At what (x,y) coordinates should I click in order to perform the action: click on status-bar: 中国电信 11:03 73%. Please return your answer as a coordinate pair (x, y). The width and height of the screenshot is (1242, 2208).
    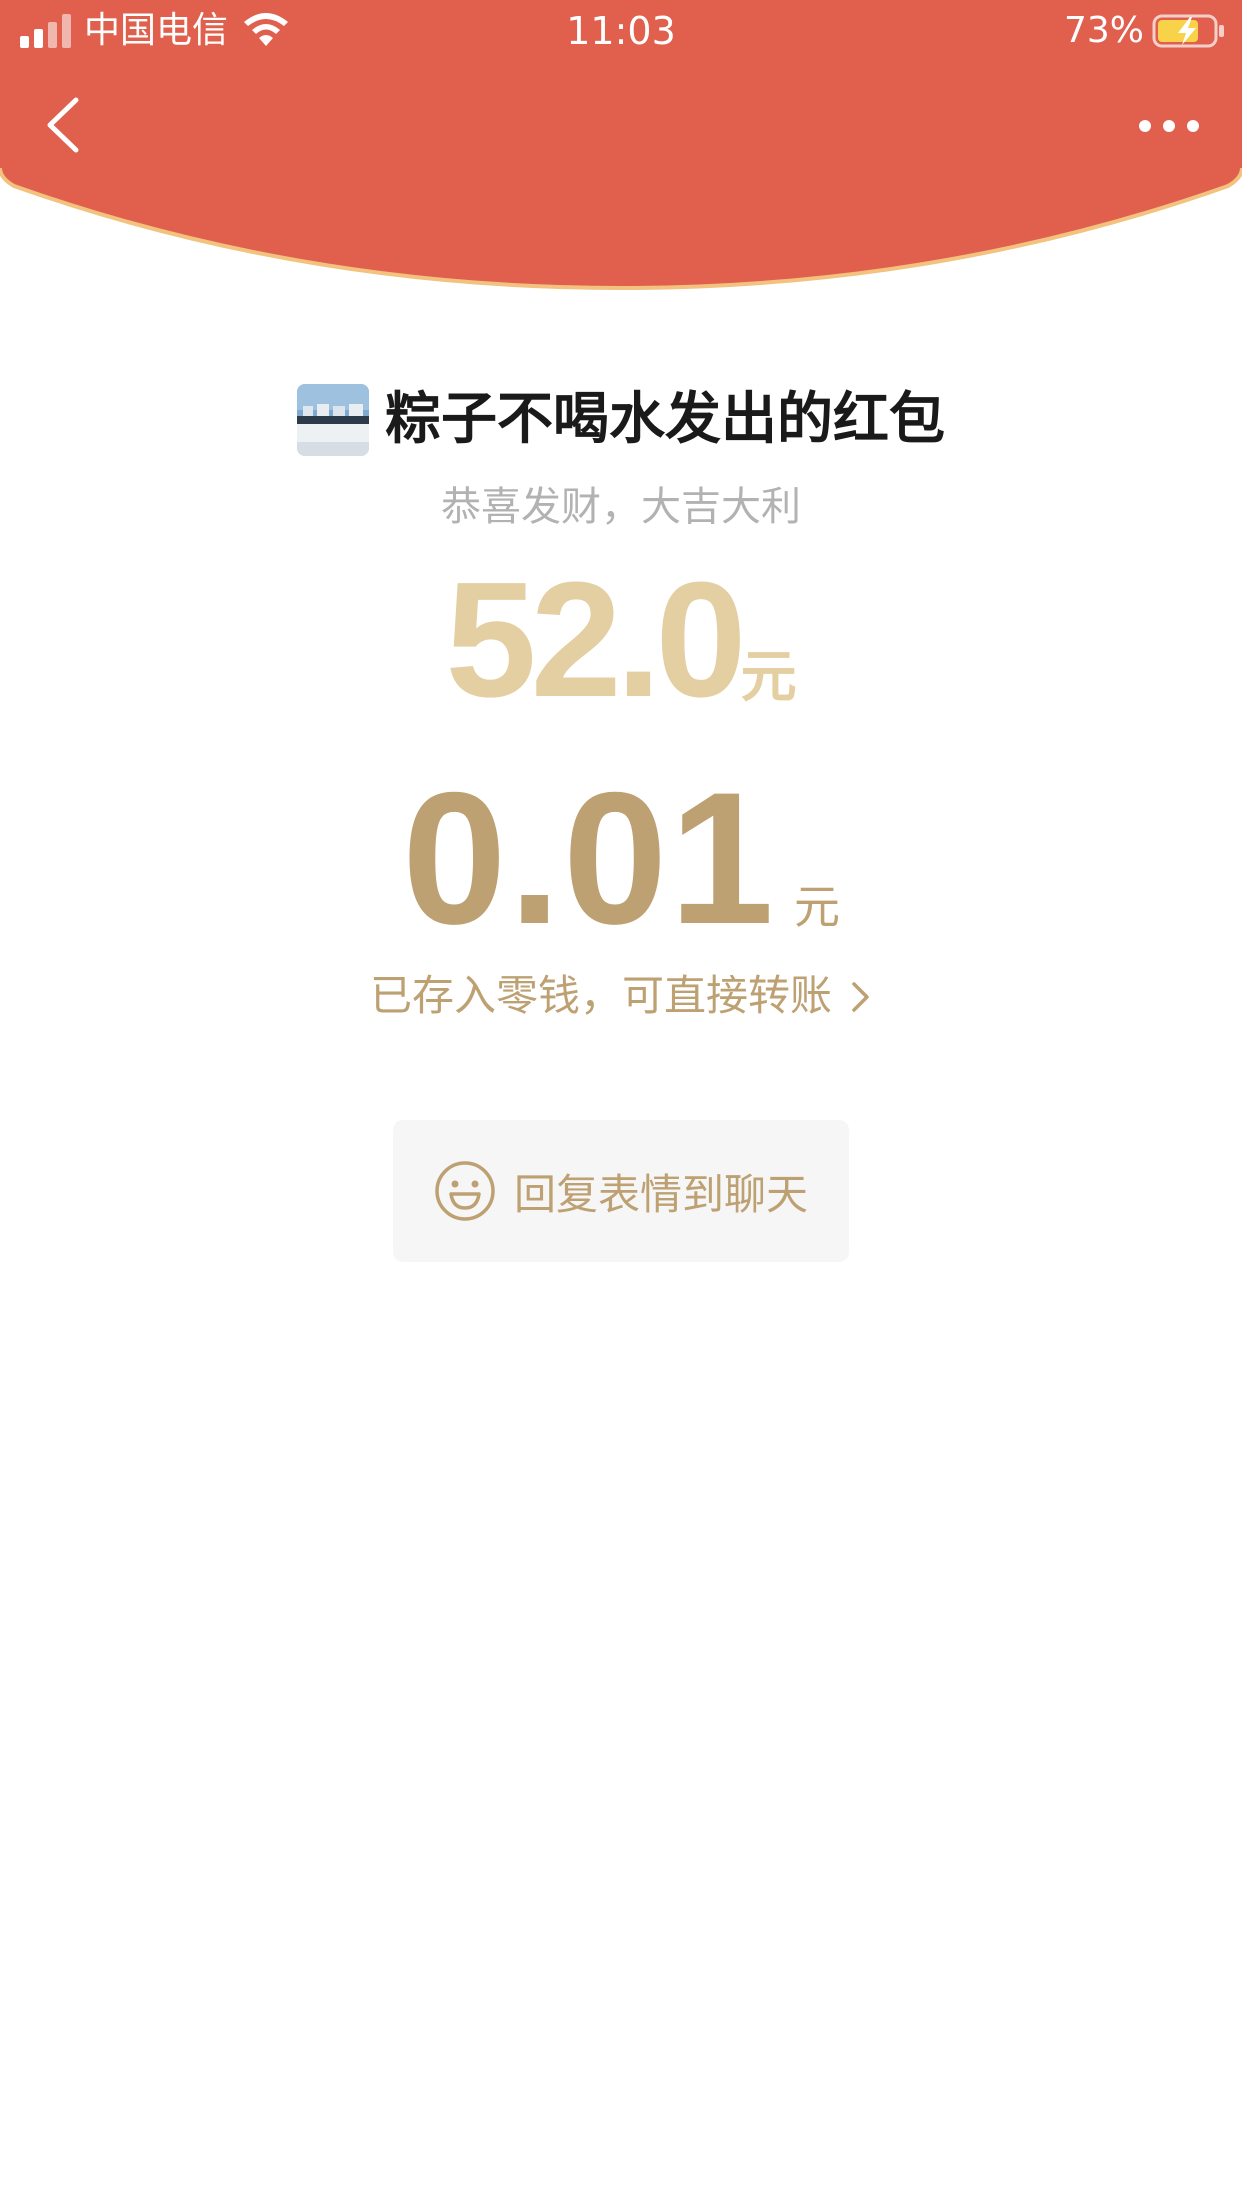
    Looking at the image, I should click on (621, 30).